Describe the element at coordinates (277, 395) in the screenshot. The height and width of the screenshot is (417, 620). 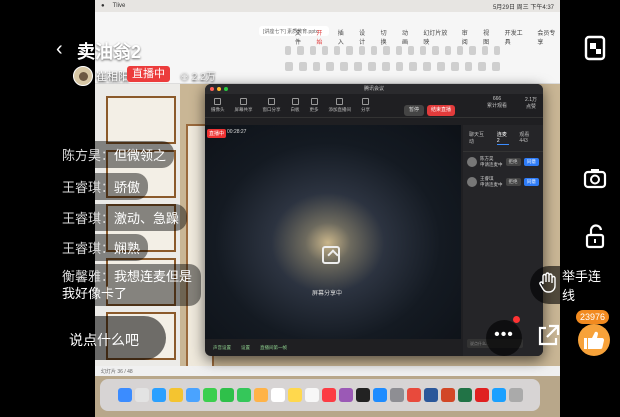
I see `calendar-icon` at that location.